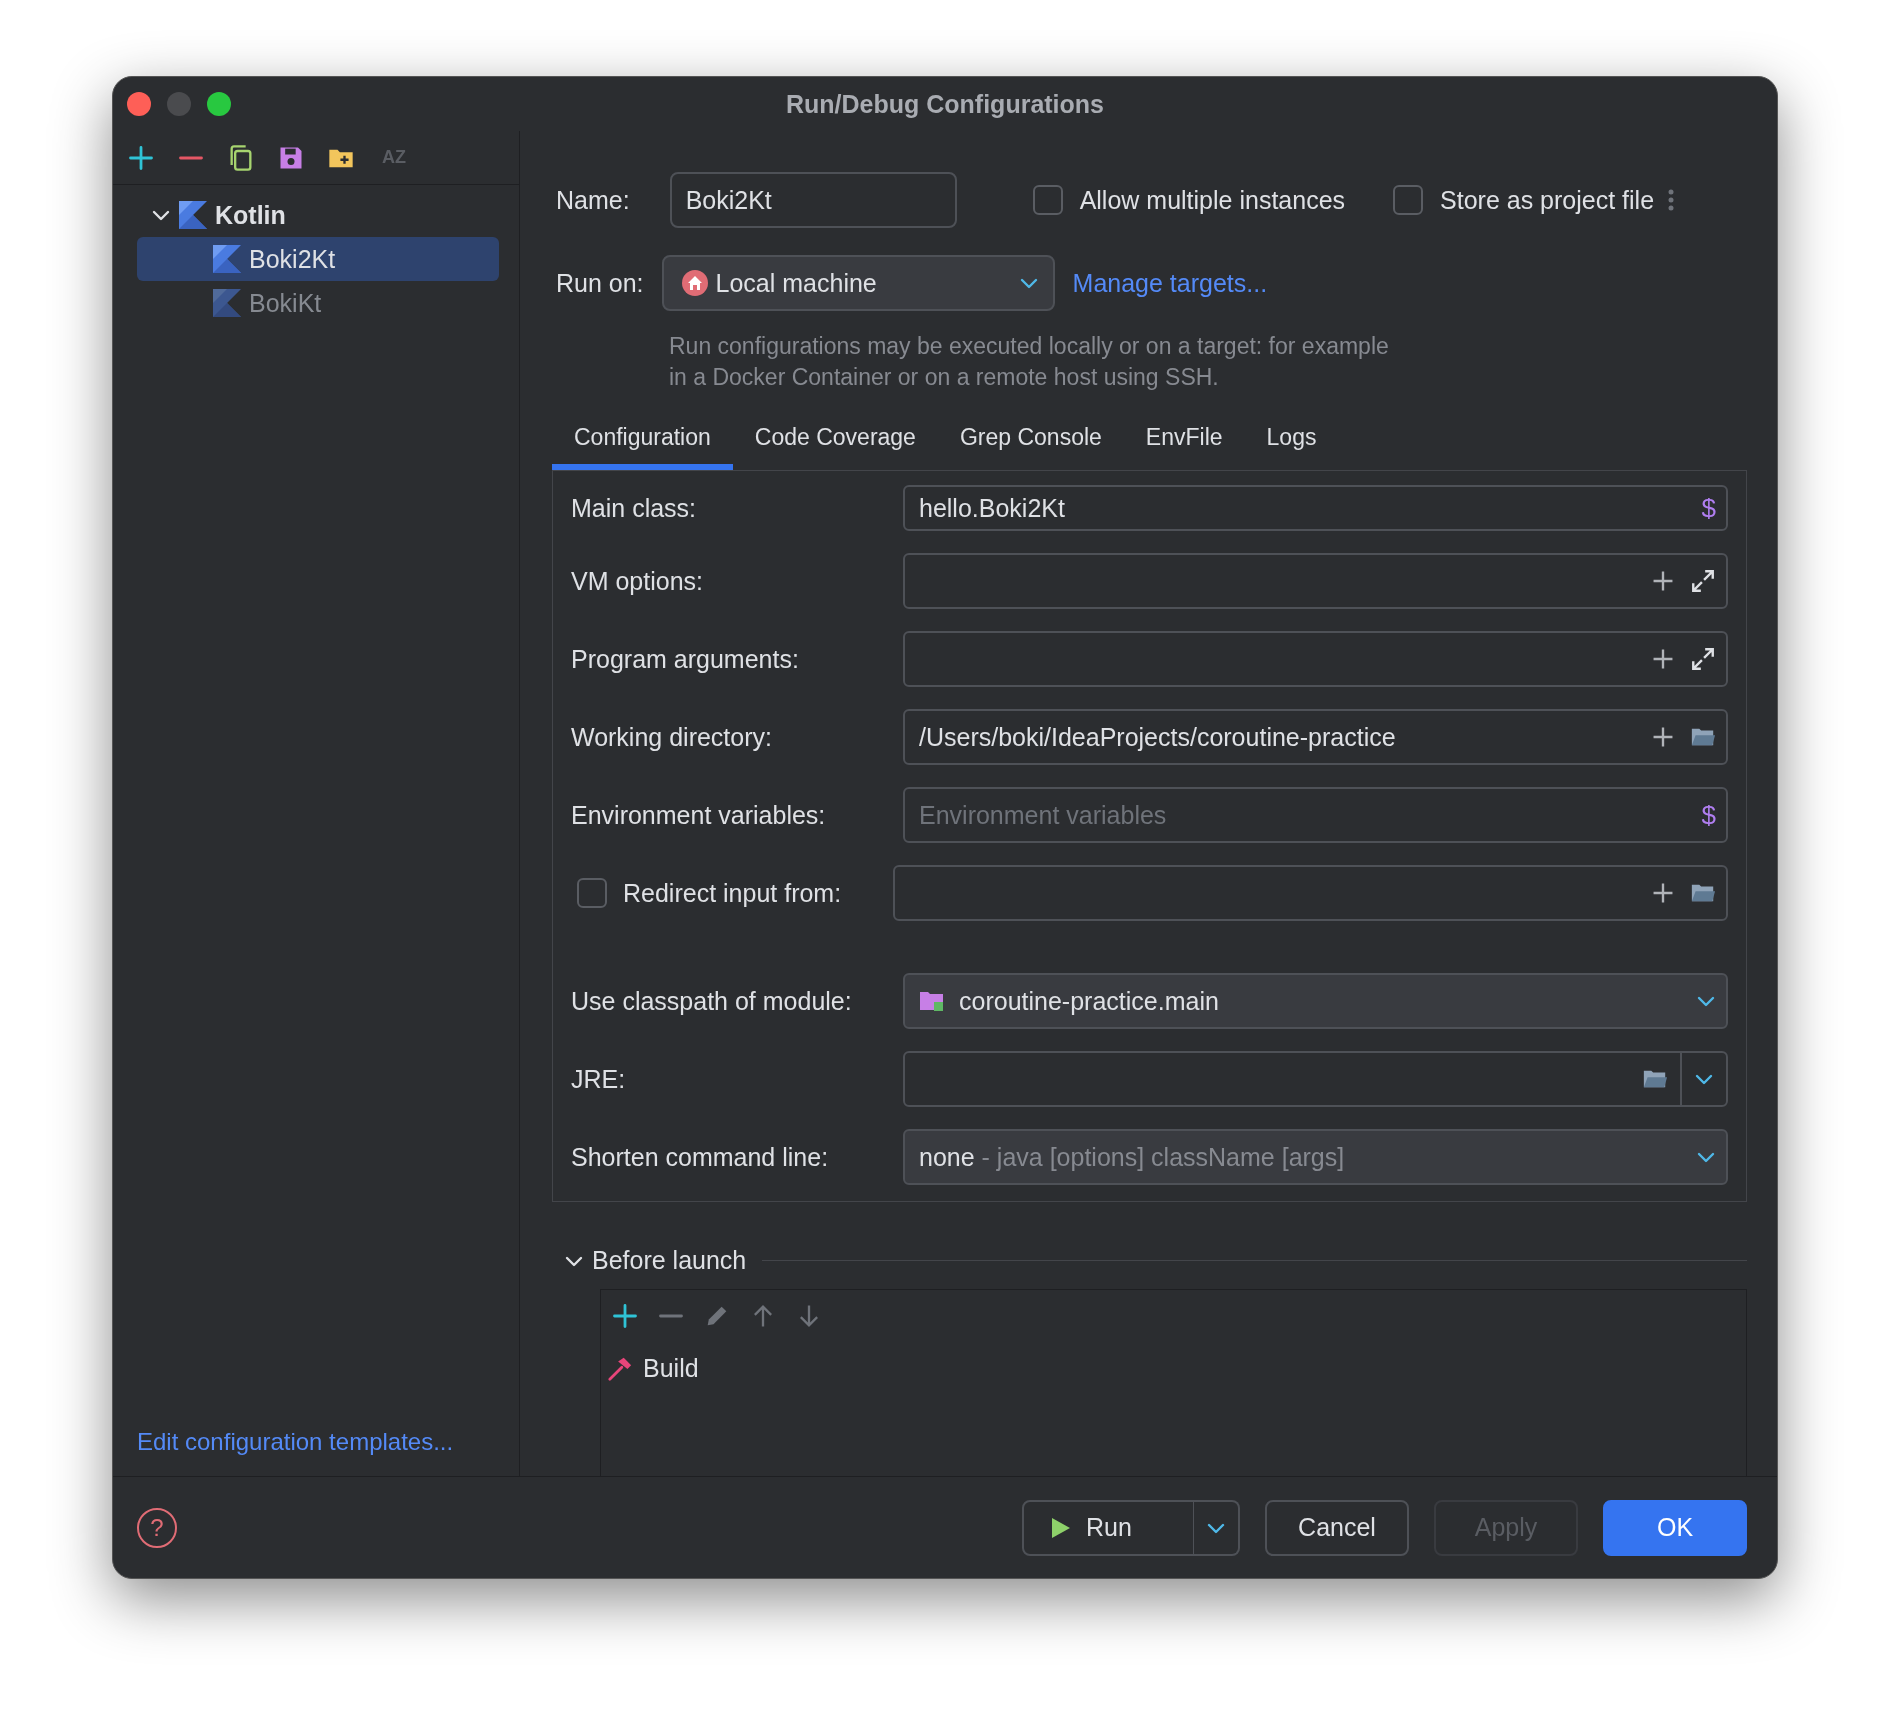  I want to click on path-field: /Users/boki/IdeaProjects/coroutine-practice, so click(1315, 737).